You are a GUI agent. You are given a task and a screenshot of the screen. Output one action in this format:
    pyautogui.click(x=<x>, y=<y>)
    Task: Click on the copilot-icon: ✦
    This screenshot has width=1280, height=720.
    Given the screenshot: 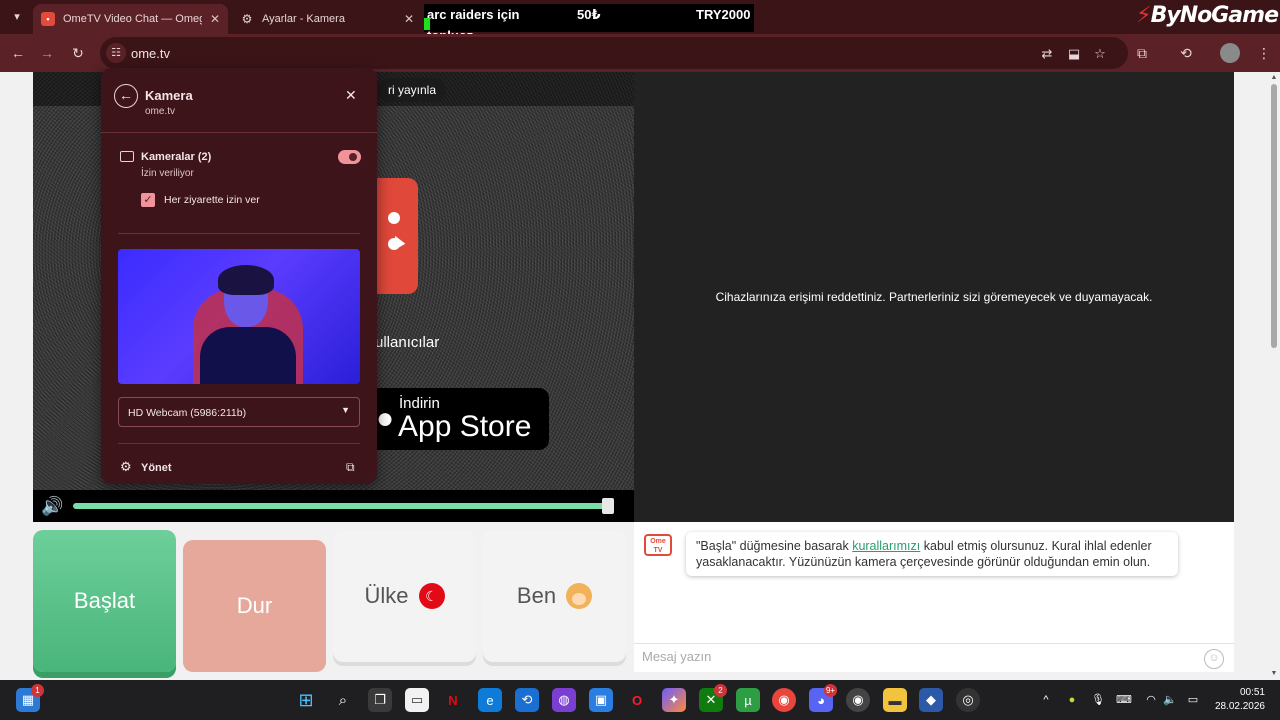 What is the action you would take?
    pyautogui.click(x=674, y=700)
    